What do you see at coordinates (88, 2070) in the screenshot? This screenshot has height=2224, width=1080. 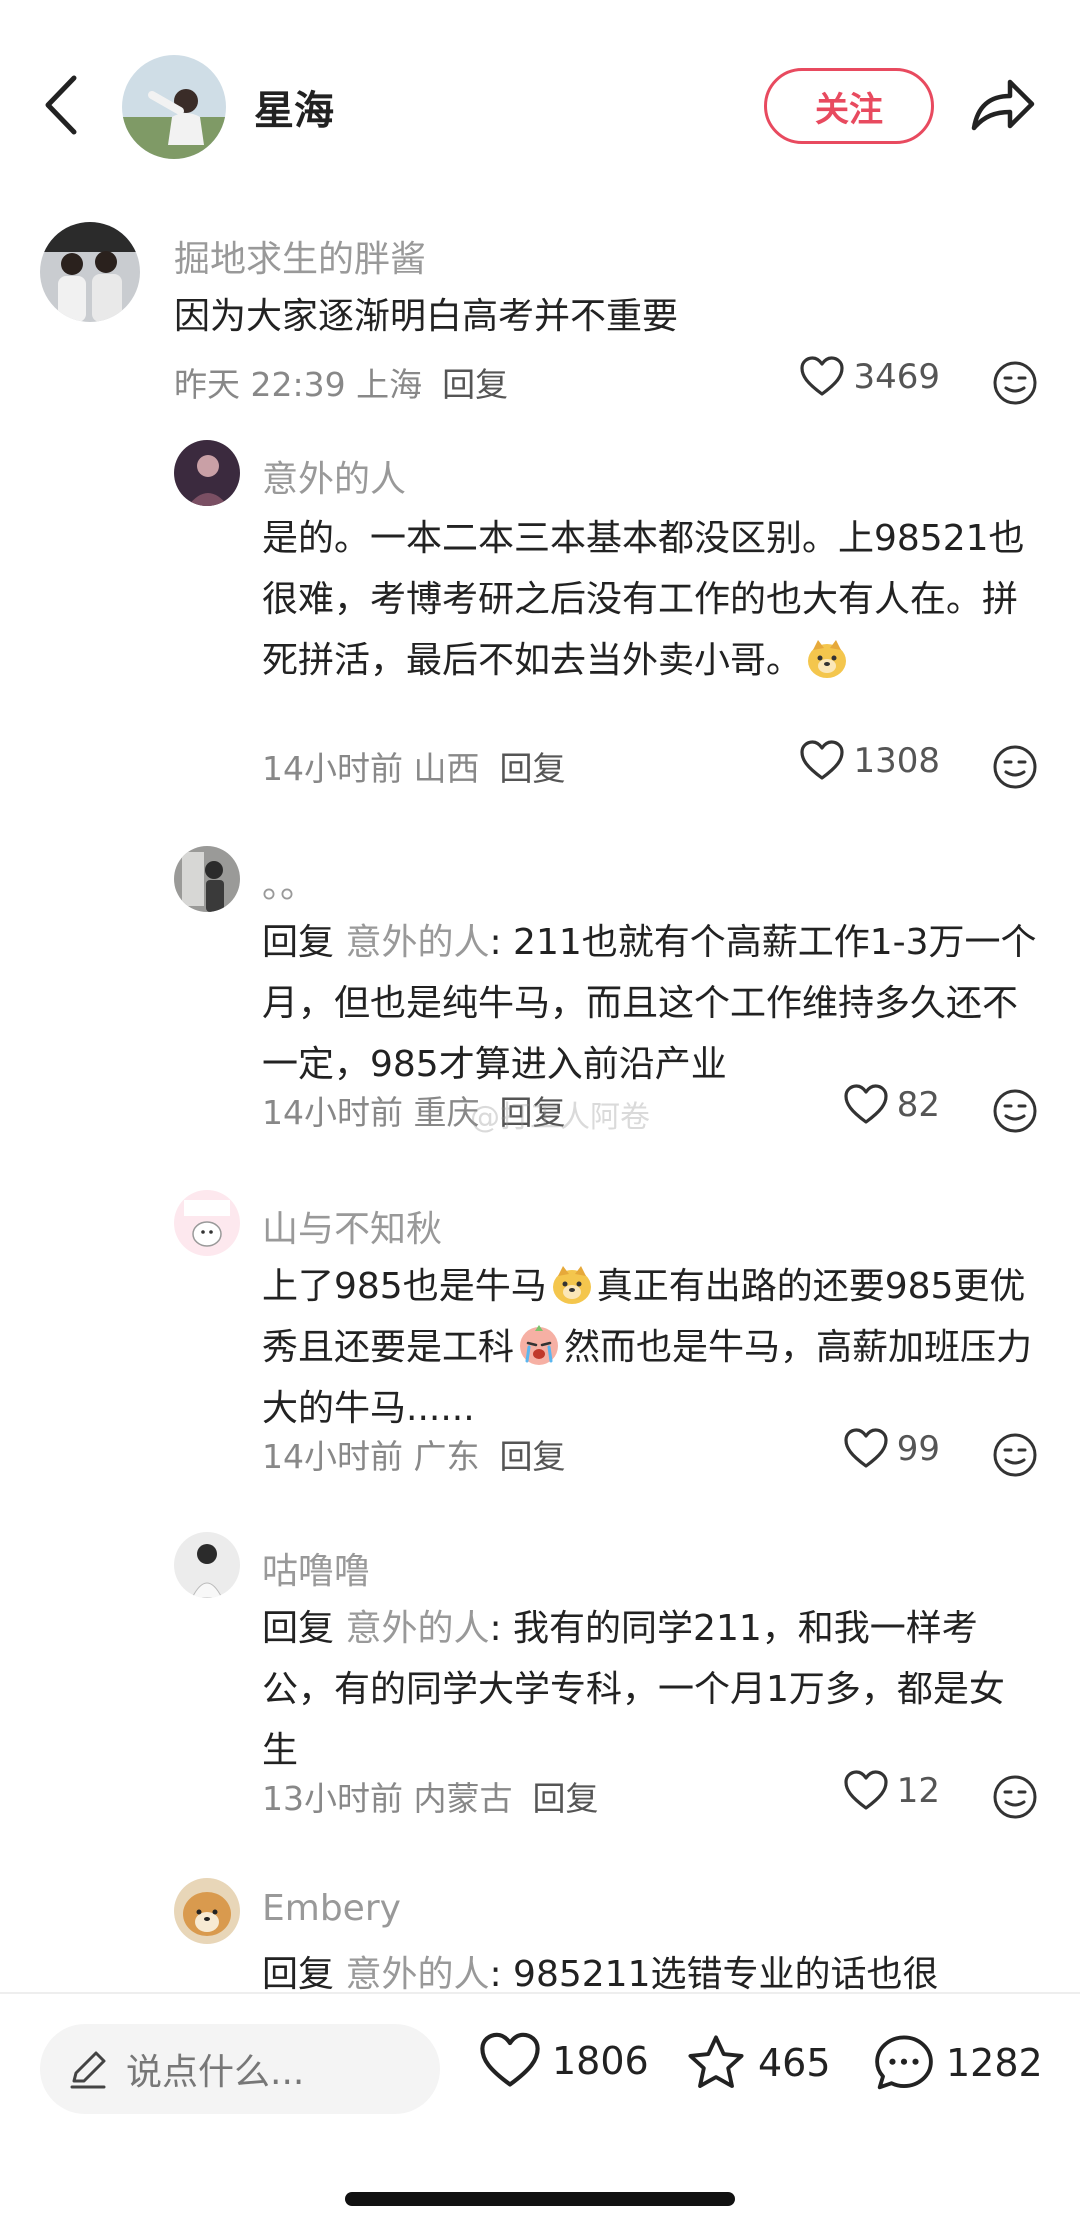 I see `pencil-icon` at bounding box center [88, 2070].